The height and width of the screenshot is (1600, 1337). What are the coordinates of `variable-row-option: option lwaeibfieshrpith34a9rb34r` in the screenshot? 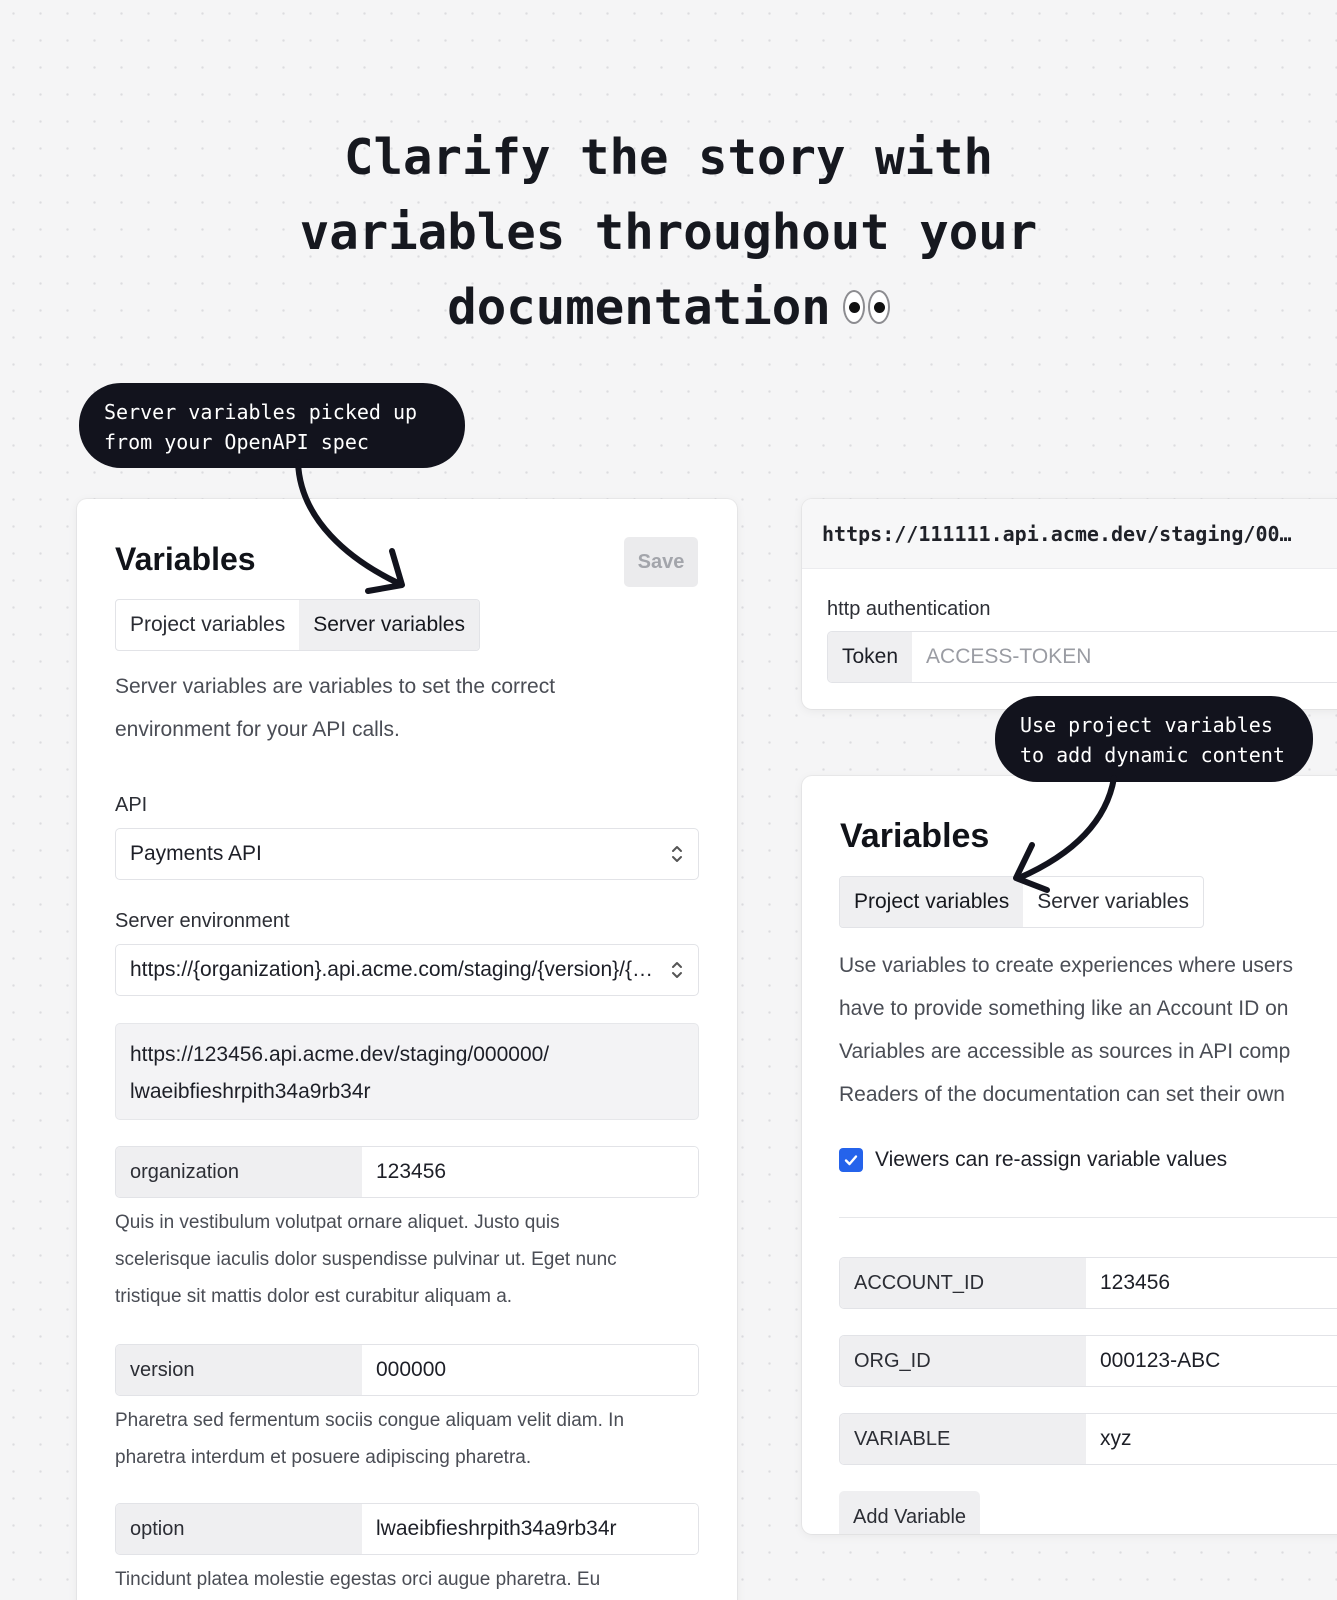 It's located at (407, 1529).